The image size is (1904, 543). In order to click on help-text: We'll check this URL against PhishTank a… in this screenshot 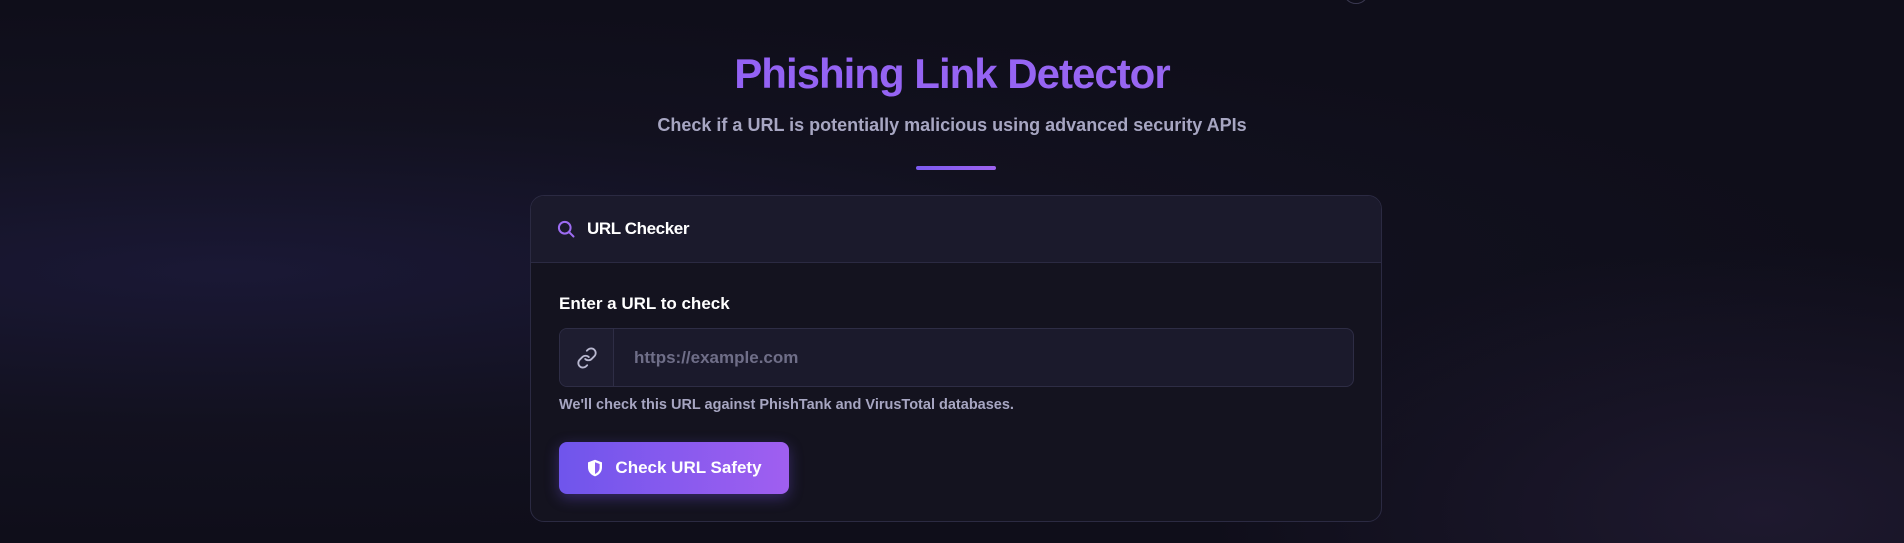, I will do `click(786, 405)`.